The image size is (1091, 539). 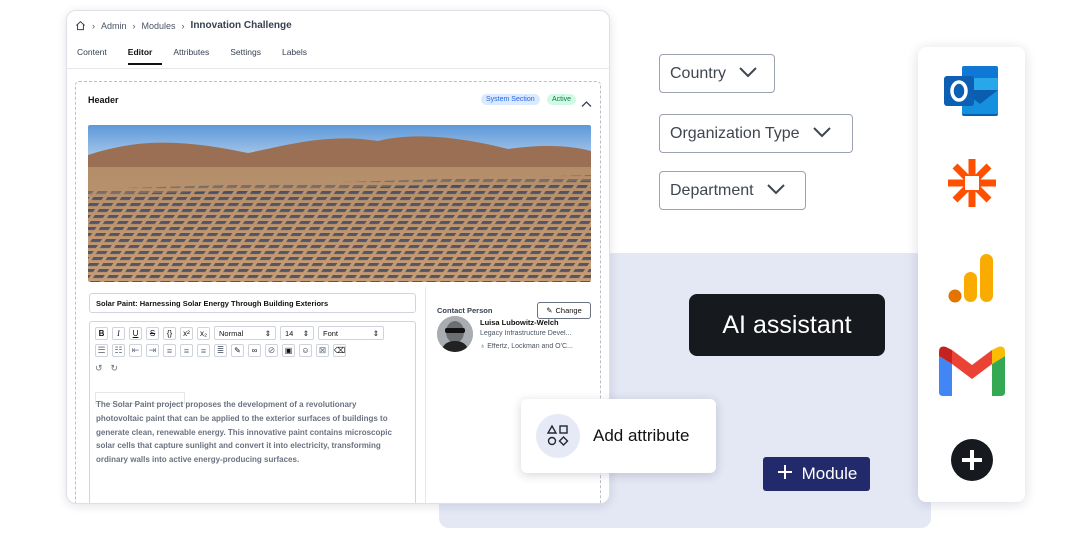 I want to click on unlink-icon: ⊘, so click(x=271, y=350).